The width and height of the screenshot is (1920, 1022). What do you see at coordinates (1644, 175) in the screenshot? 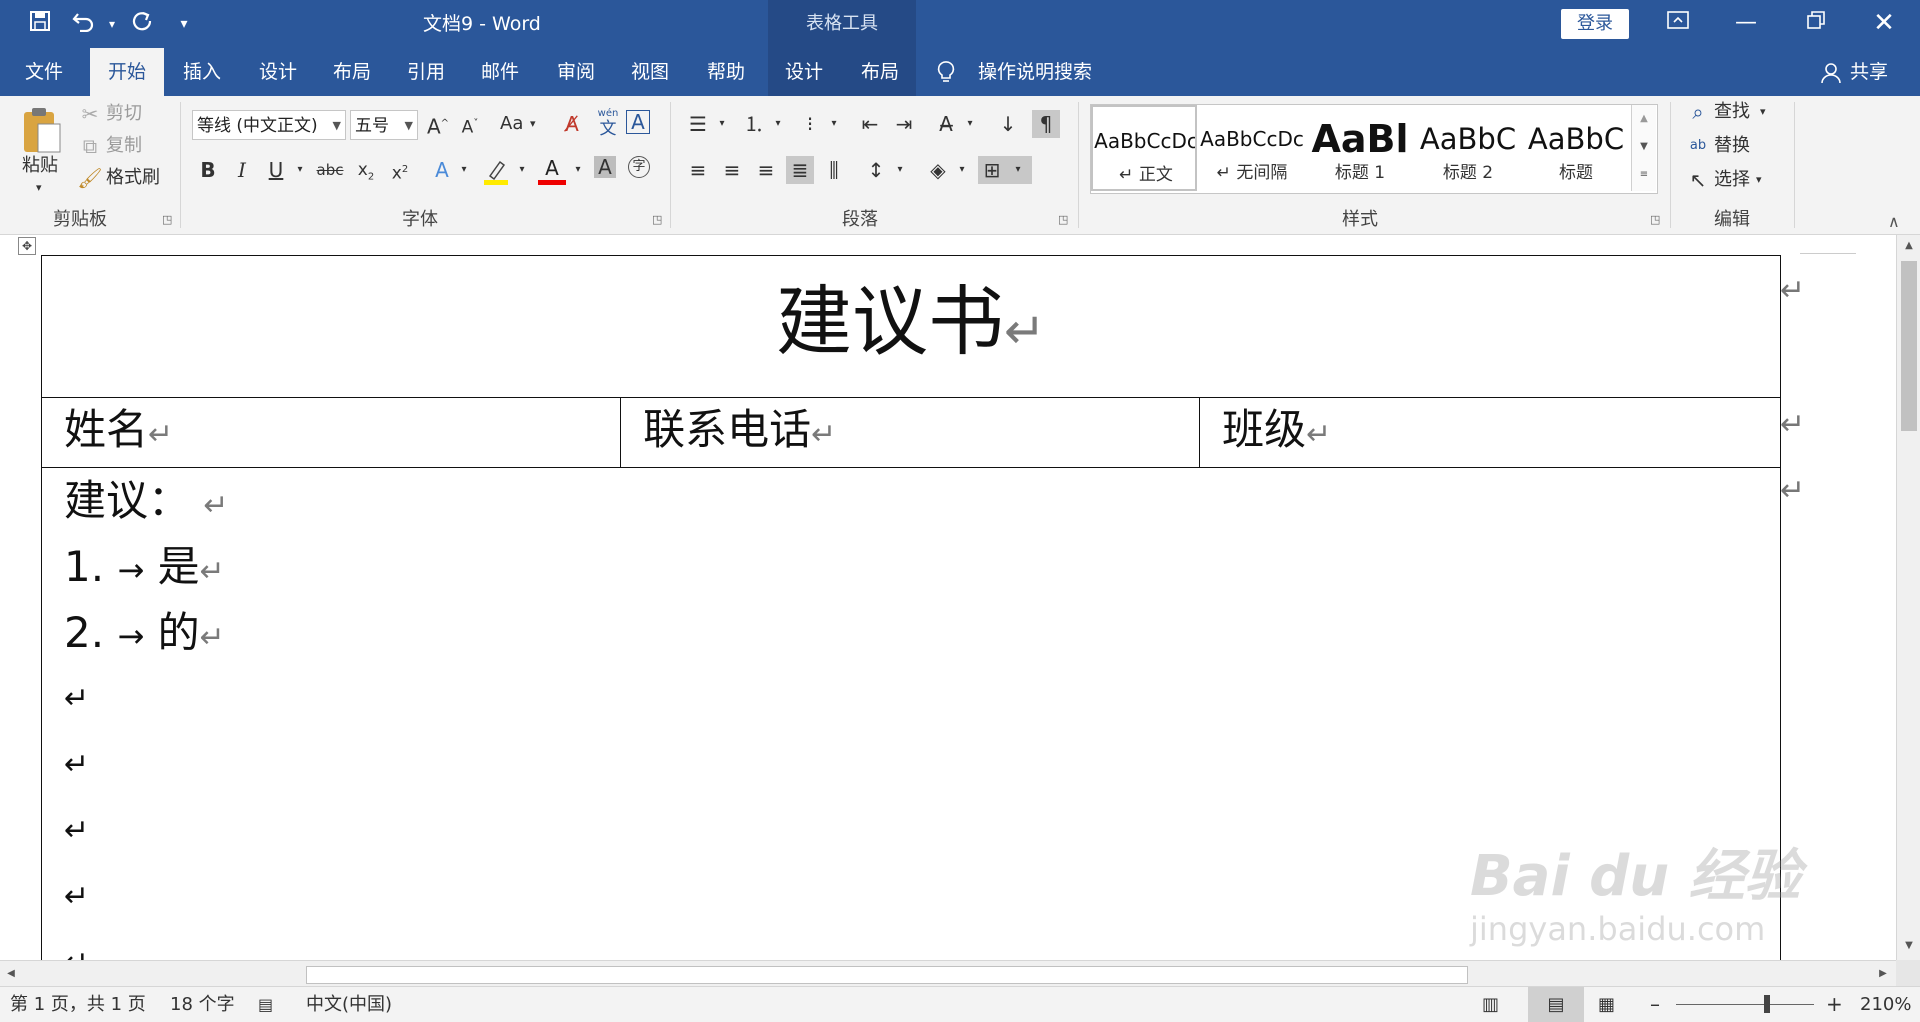
I see `gallery-more-icon: ≡` at bounding box center [1644, 175].